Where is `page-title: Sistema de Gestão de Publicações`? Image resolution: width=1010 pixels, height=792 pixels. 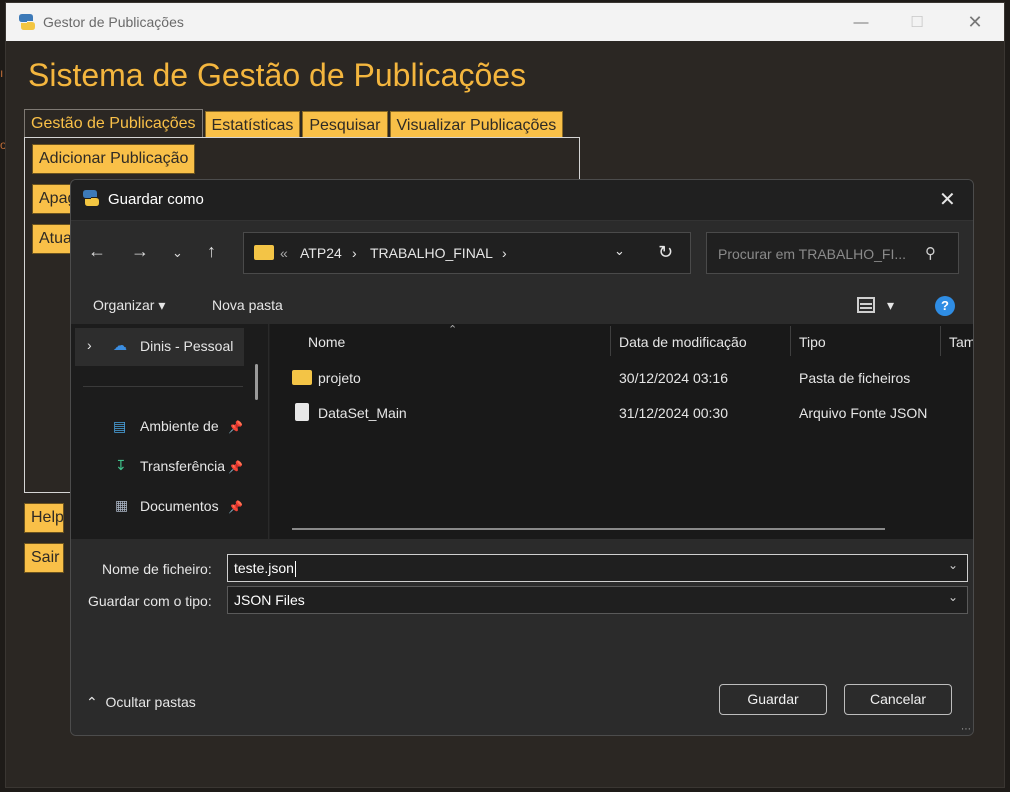
page-title: Sistema de Gestão de Publicações is located at coordinates (277, 75).